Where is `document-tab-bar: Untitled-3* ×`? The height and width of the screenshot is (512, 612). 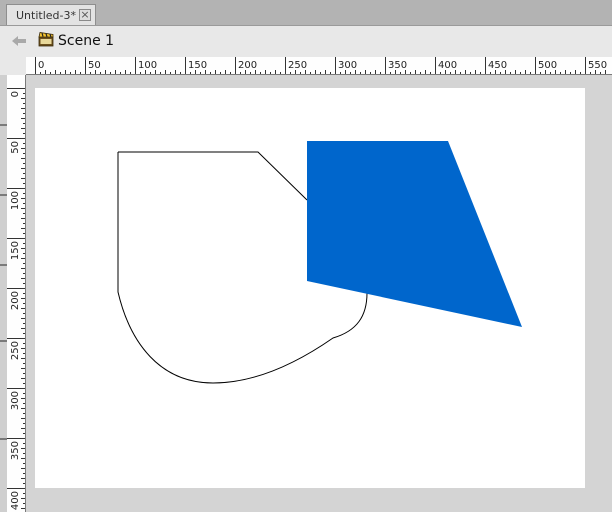 document-tab-bar: Untitled-3* × is located at coordinates (306, 13).